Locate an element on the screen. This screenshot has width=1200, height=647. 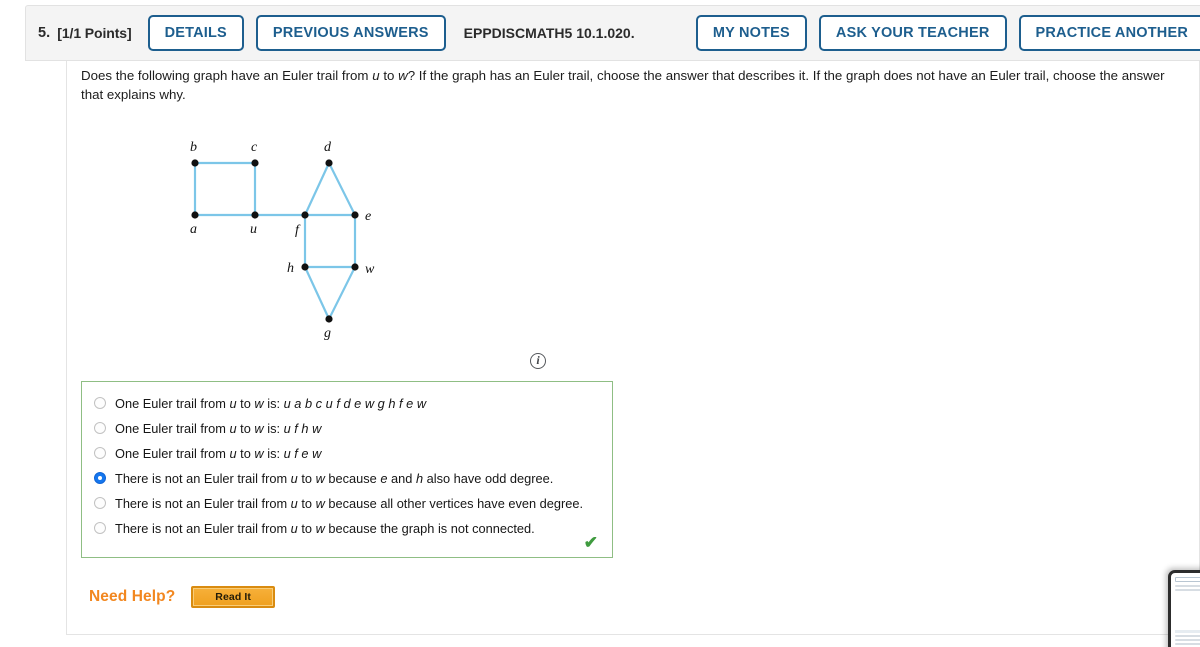
graph-node-label-h: h is located at coordinates (290, 268).